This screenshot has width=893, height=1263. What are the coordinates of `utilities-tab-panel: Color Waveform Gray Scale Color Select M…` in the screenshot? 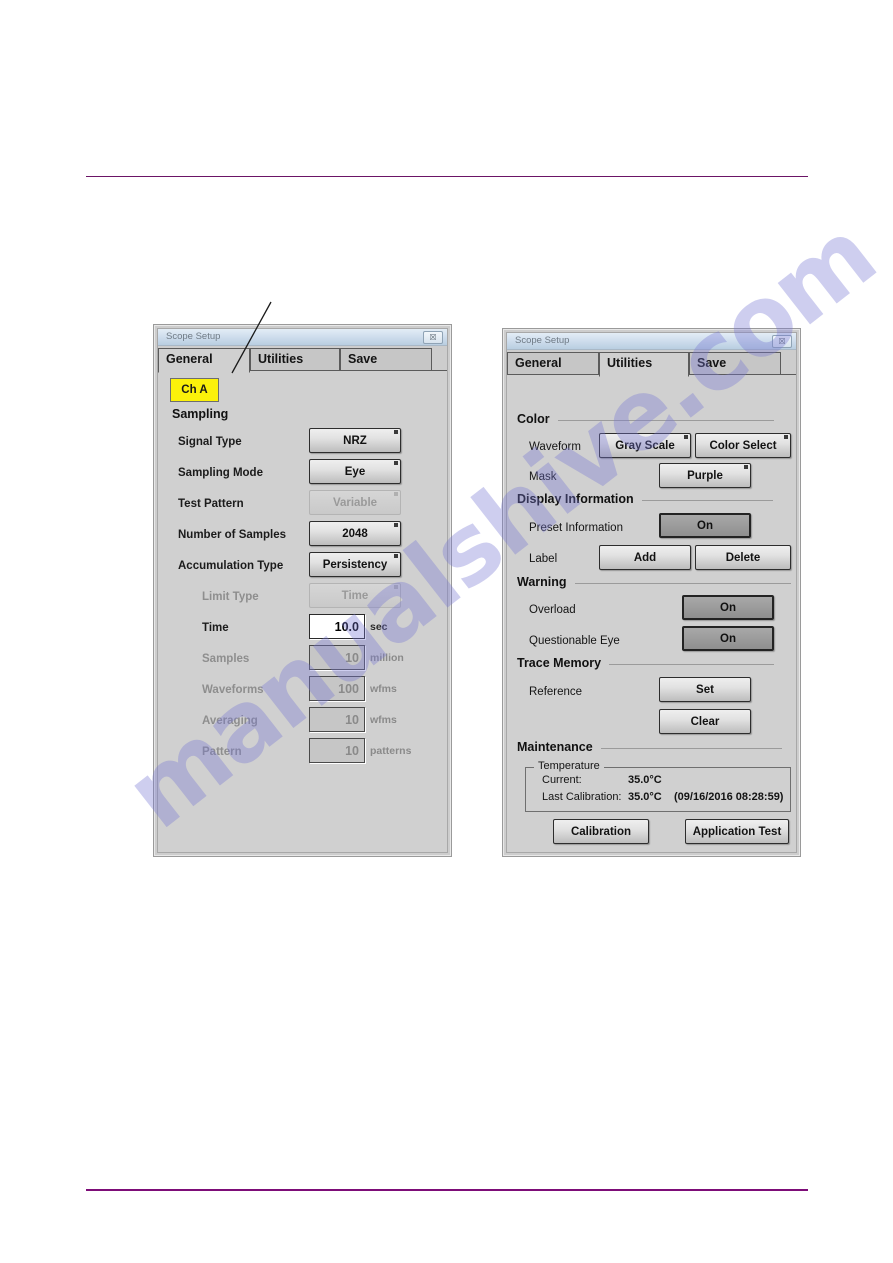 It's located at (651, 613).